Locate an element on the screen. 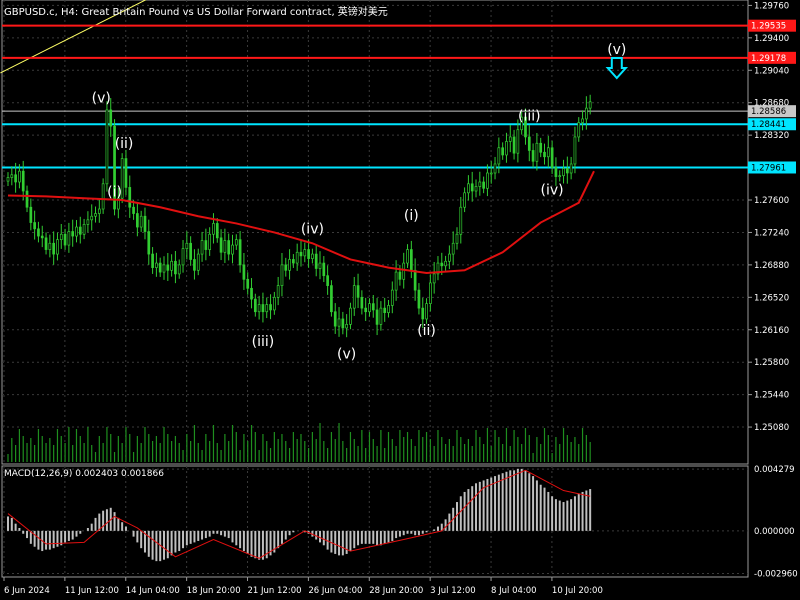  time-tick-label: 11 Jun 12:00 is located at coordinates (92, 591).